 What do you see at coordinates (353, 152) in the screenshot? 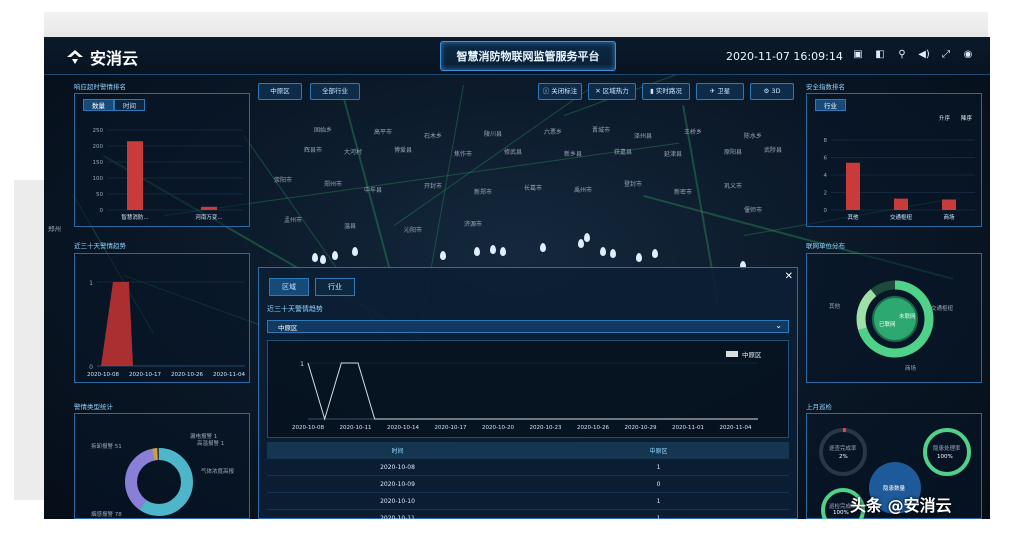
I see `map-place-label: 大河村` at bounding box center [353, 152].